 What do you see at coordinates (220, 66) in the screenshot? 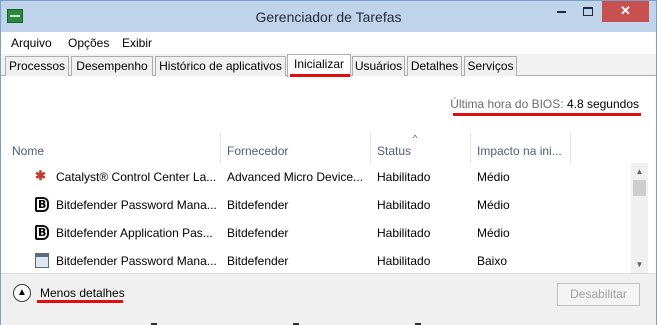
I see `tab-historico-de-aplicativos: Histórico de aplicativos` at bounding box center [220, 66].